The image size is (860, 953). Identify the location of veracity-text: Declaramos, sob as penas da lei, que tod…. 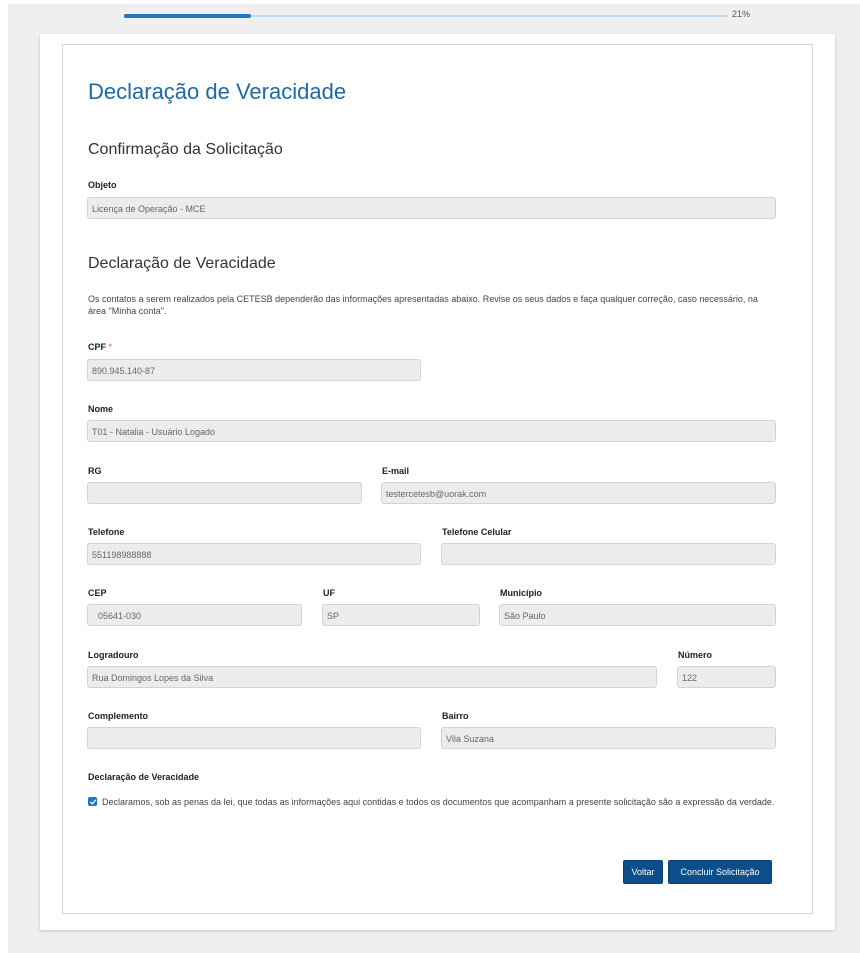
(438, 802).